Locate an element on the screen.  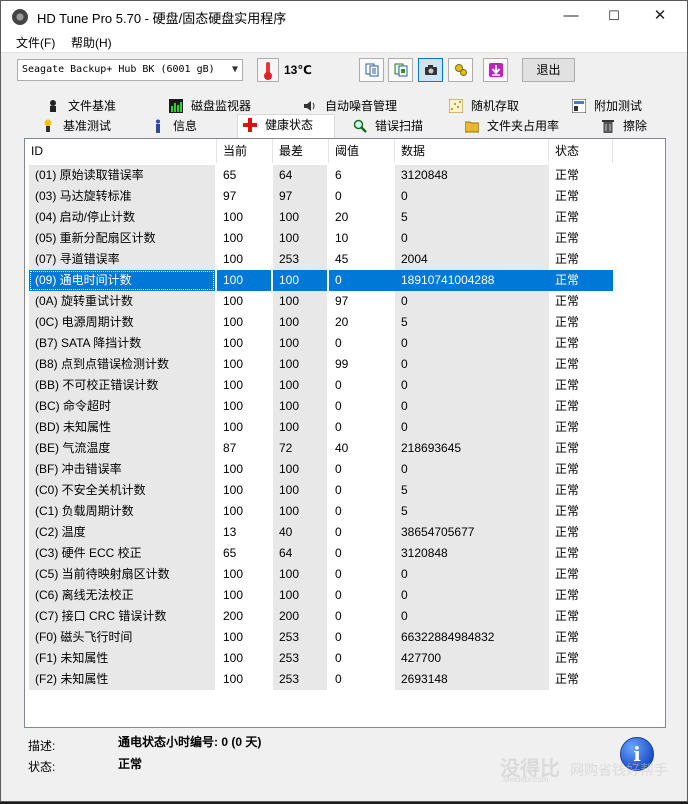
tab-label: 错误扫描 is located at coordinates (399, 126).